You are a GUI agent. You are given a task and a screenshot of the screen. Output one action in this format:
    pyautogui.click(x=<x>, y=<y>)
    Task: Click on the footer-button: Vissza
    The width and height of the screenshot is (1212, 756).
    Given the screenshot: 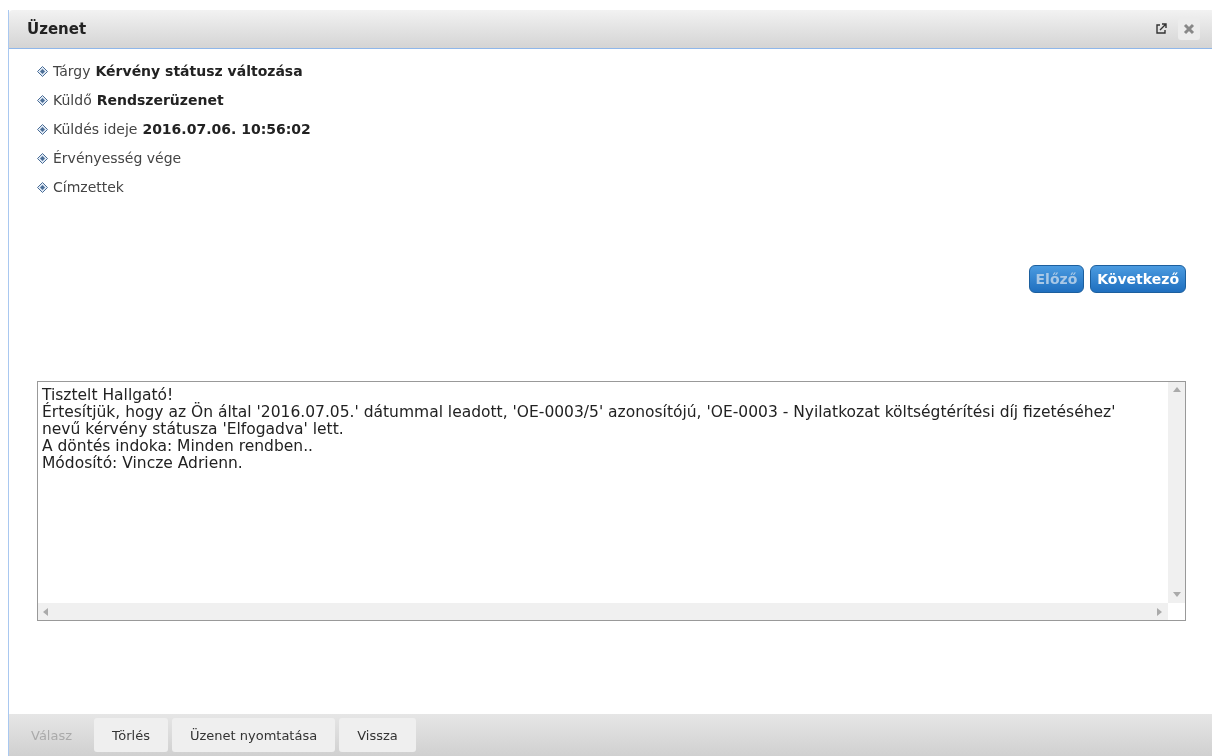 What is the action you would take?
    pyautogui.click(x=377, y=735)
    